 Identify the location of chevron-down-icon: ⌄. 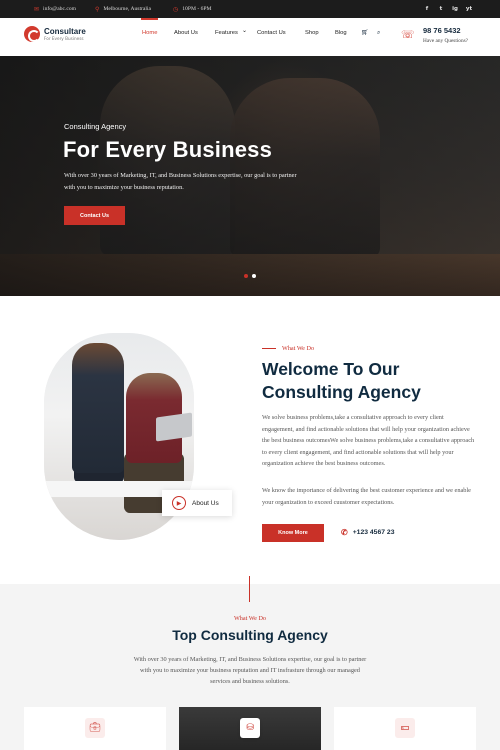
(244, 31).